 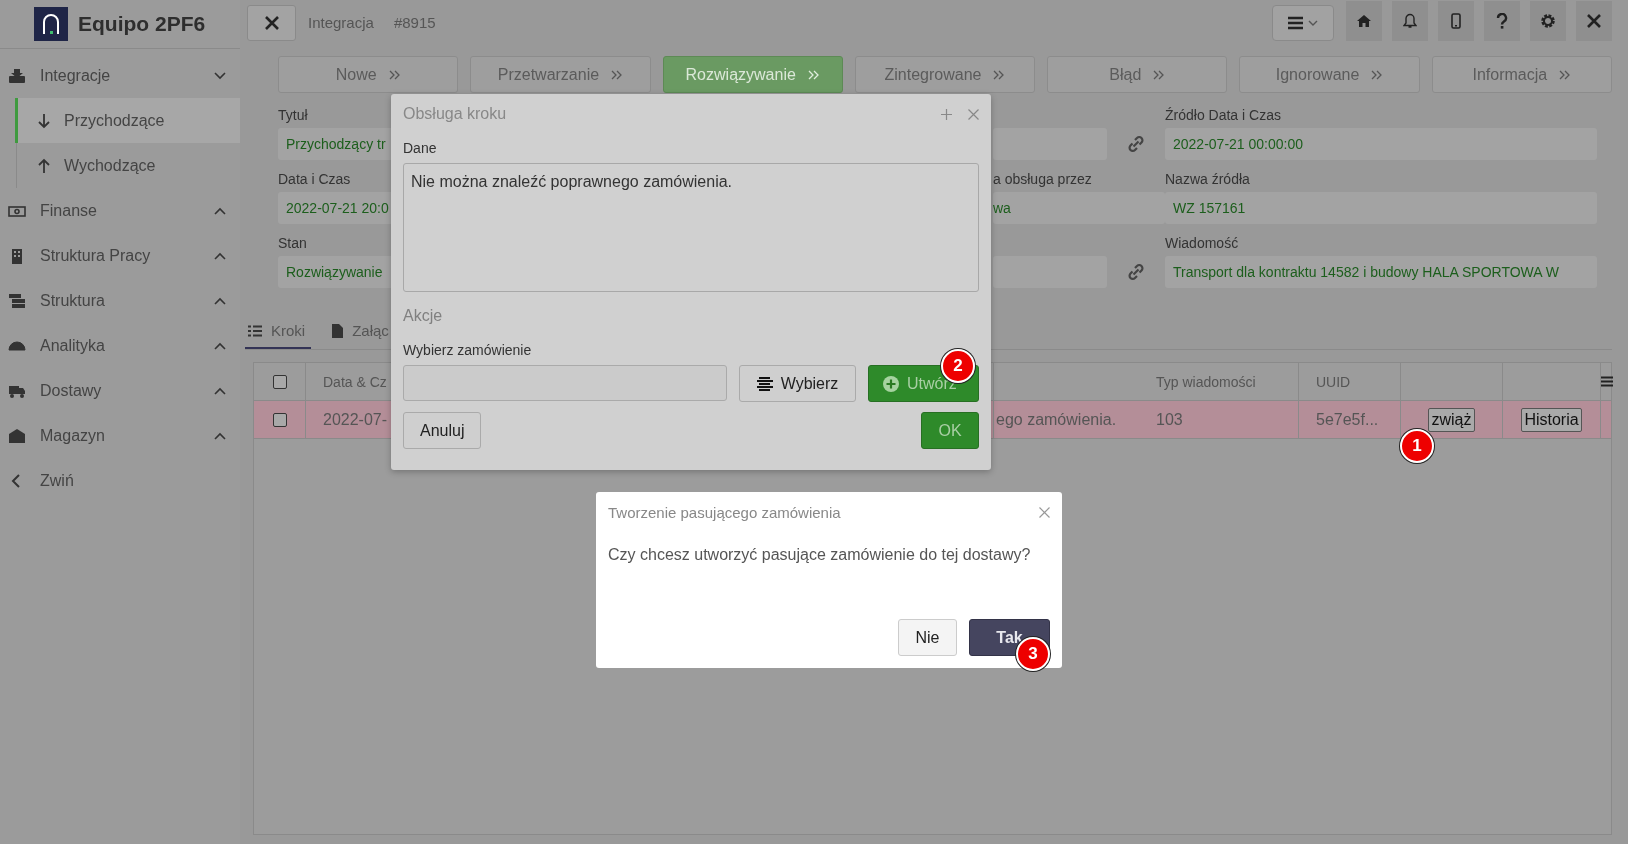 What do you see at coordinates (414, 22) in the screenshot?
I see `record-number: #8915` at bounding box center [414, 22].